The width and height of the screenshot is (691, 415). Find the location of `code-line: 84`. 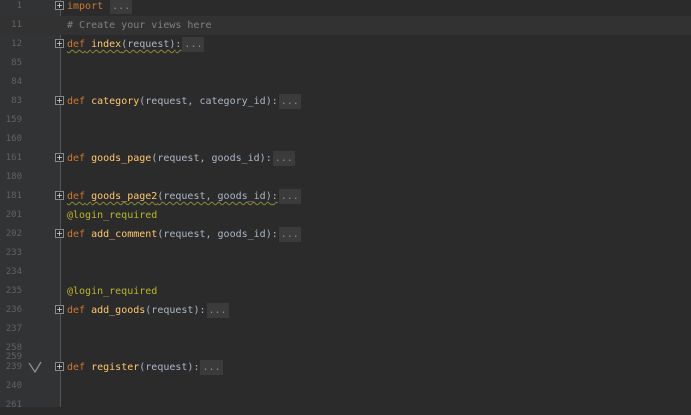

code-line: 84 is located at coordinates (345, 82).